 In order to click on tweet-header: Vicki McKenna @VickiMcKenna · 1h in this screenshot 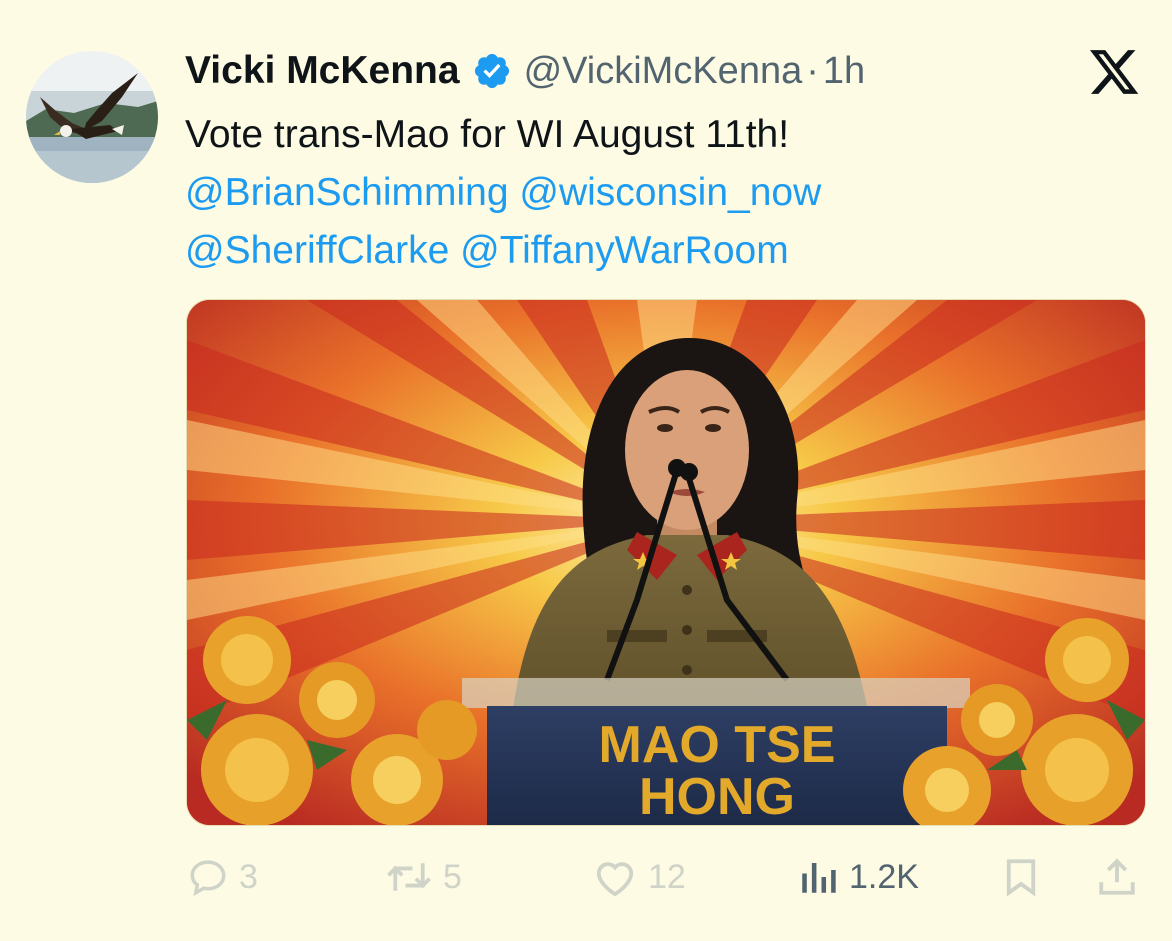, I will do `click(525, 71)`.